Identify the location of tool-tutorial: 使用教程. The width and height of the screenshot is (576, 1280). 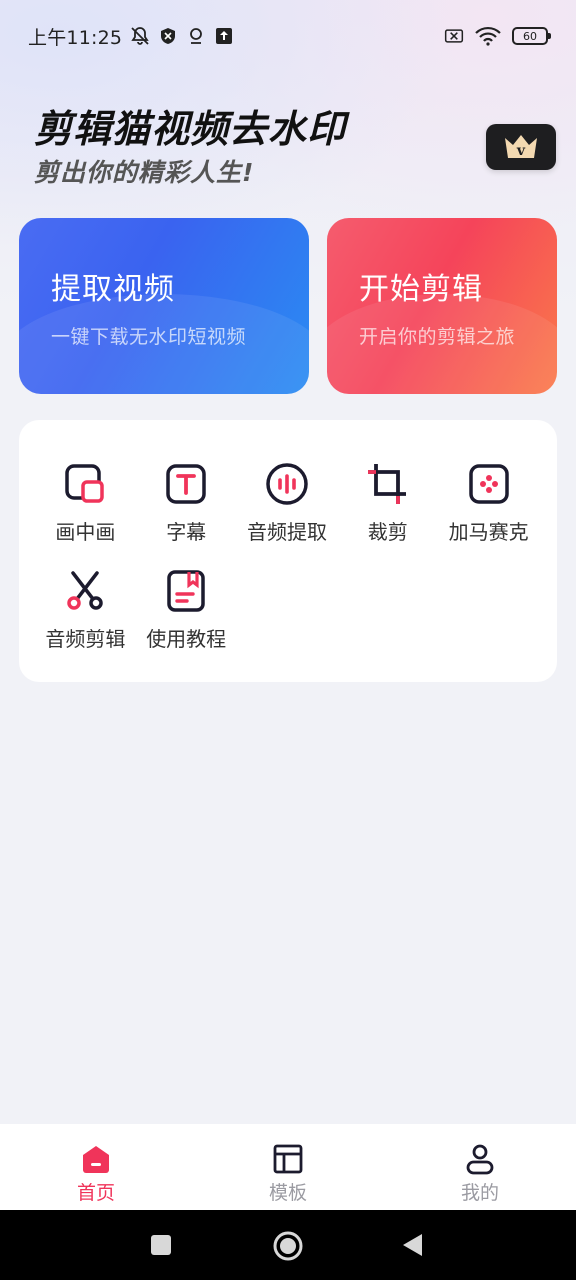
(186, 610).